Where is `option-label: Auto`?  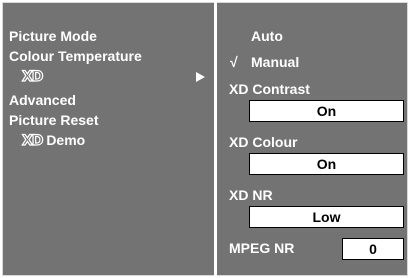
option-label: Auto is located at coordinates (267, 36).